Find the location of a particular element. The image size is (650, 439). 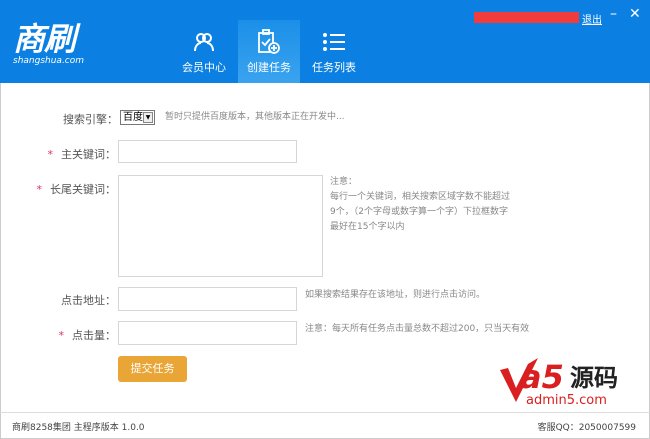

clicks-note: 注意：每天所有任务点击量总数不超过200，只当天有效 is located at coordinates (417, 329).